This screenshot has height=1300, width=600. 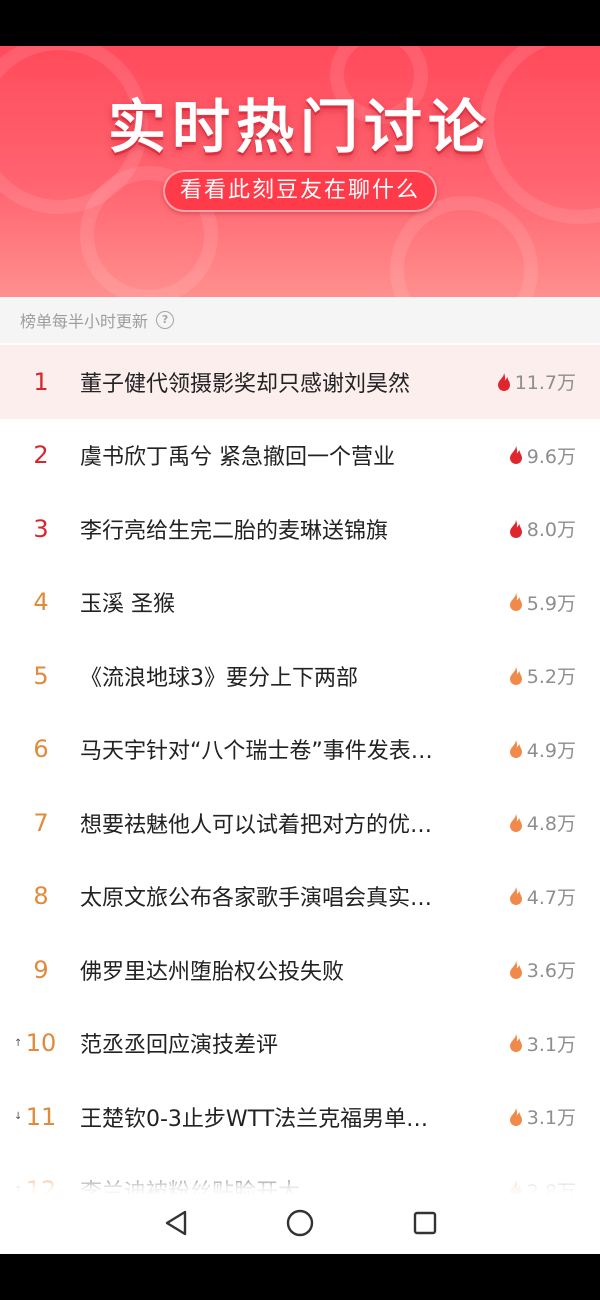 What do you see at coordinates (299, 127) in the screenshot?
I see `banner-title: 实时热门讨论` at bounding box center [299, 127].